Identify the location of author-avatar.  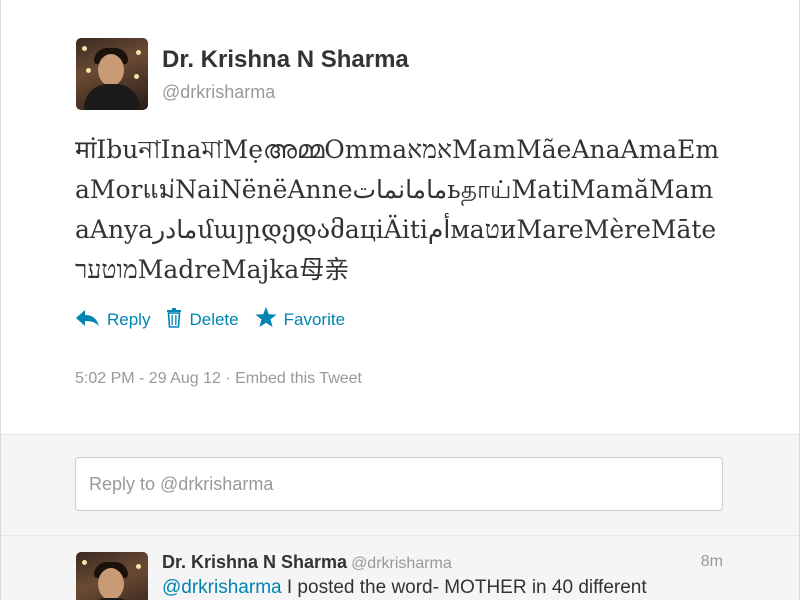
(112, 74).